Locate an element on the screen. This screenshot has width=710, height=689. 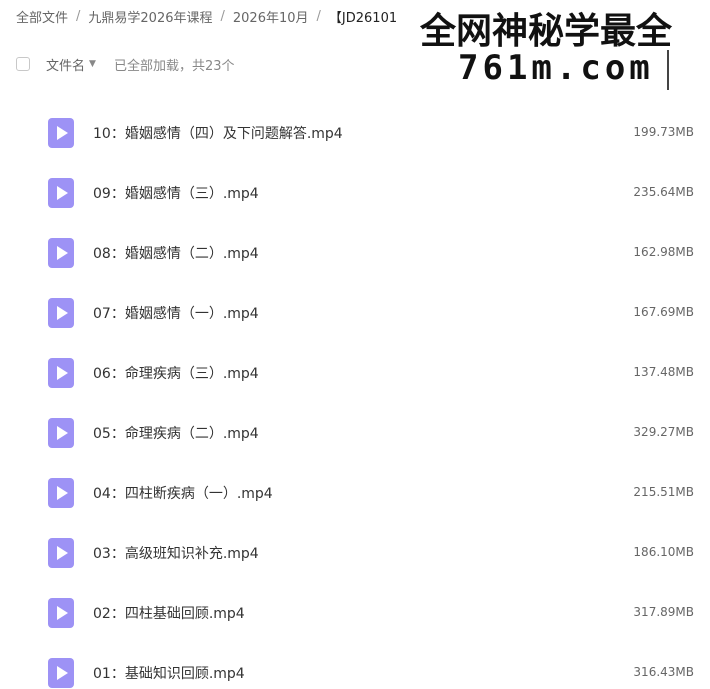
watermark-url: 761m.com is located at coordinates (556, 68).